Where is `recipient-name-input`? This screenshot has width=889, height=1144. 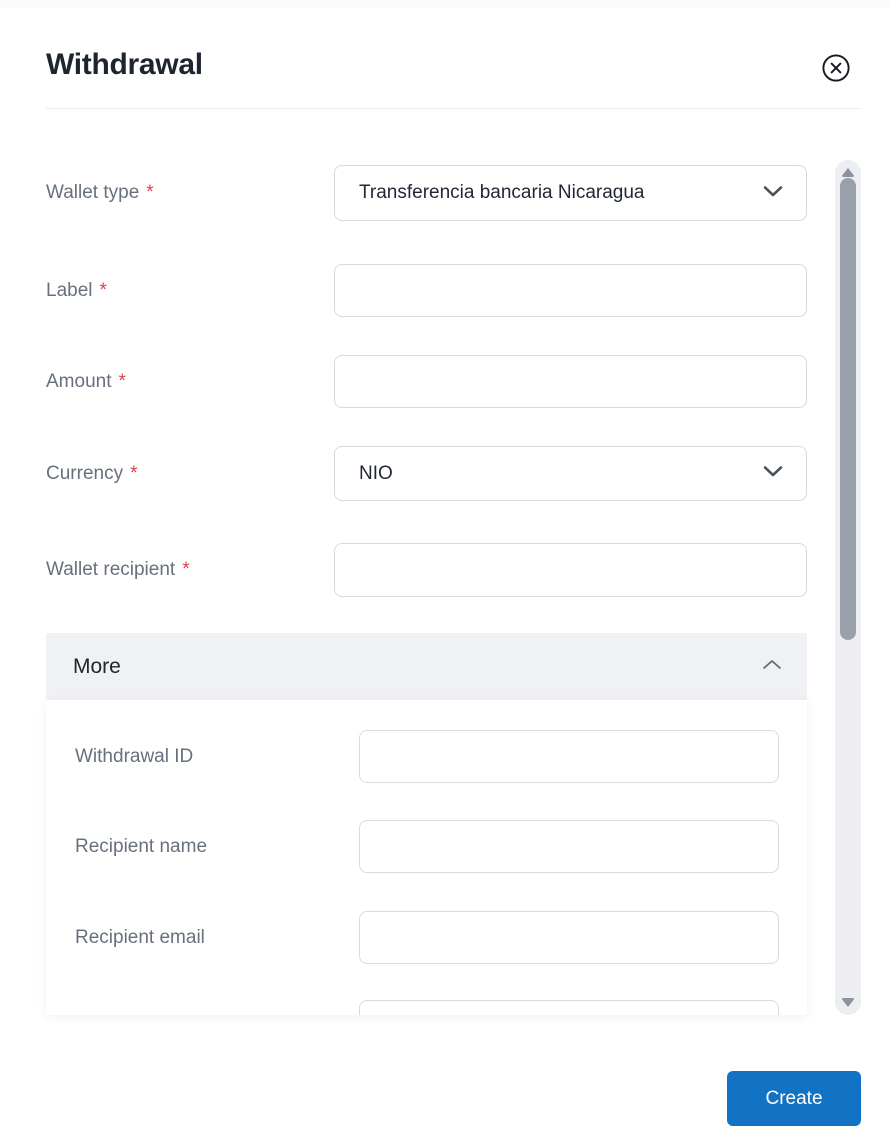
recipient-name-input is located at coordinates (569, 846).